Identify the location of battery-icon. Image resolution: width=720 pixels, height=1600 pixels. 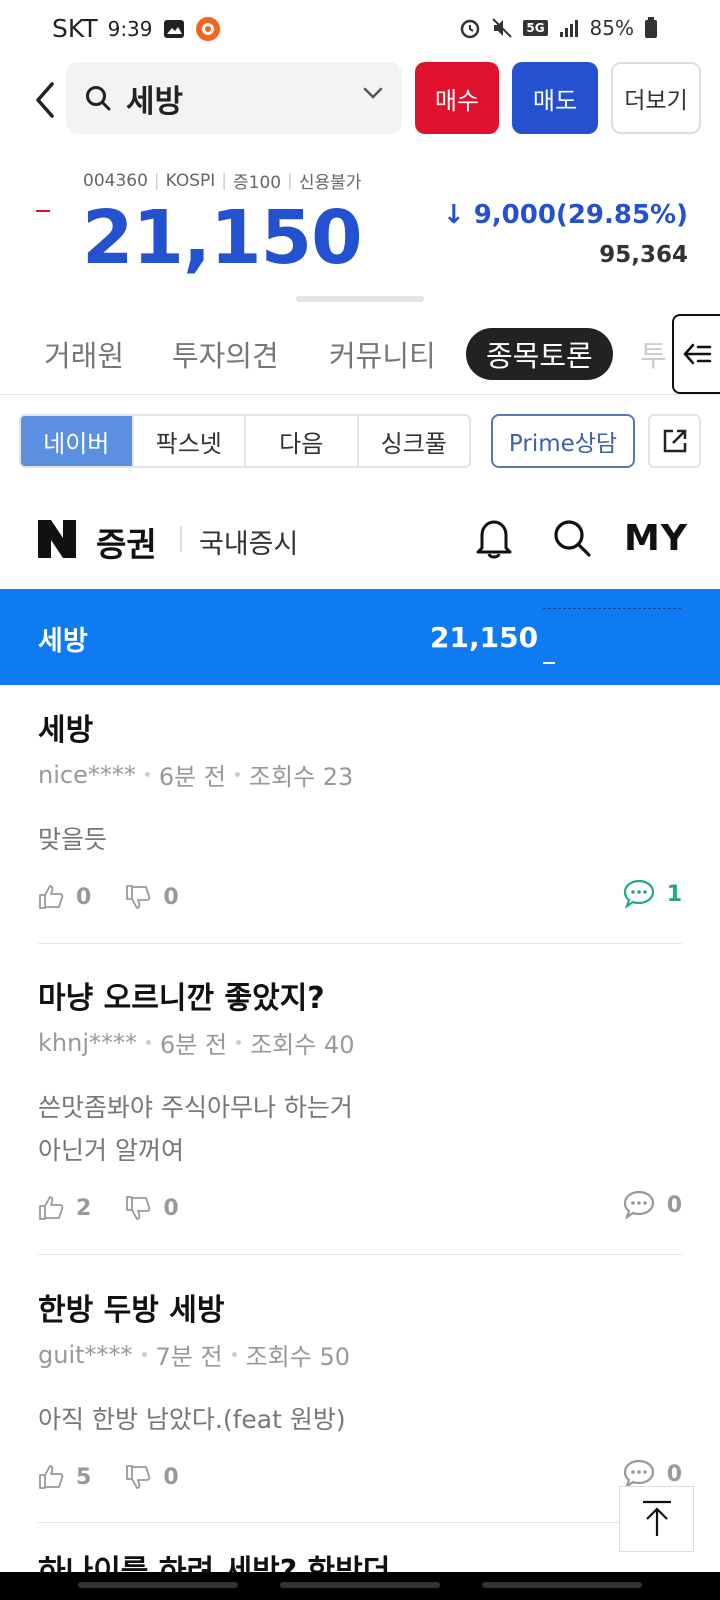
(651, 27).